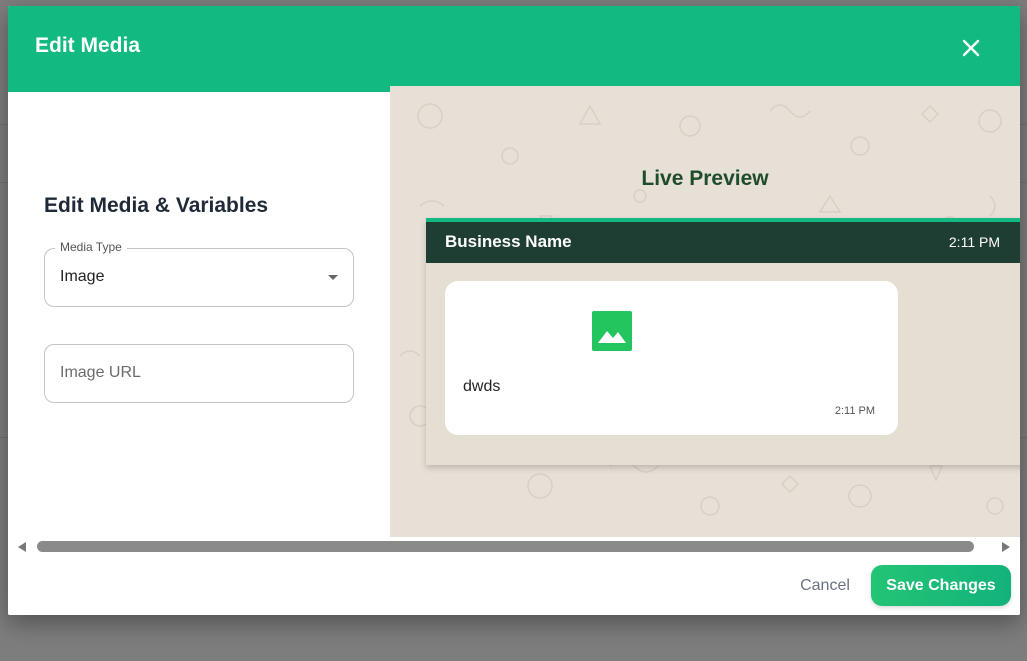 The image size is (1027, 661). What do you see at coordinates (88, 45) in the screenshot?
I see `modal-title: Edit Media` at bounding box center [88, 45].